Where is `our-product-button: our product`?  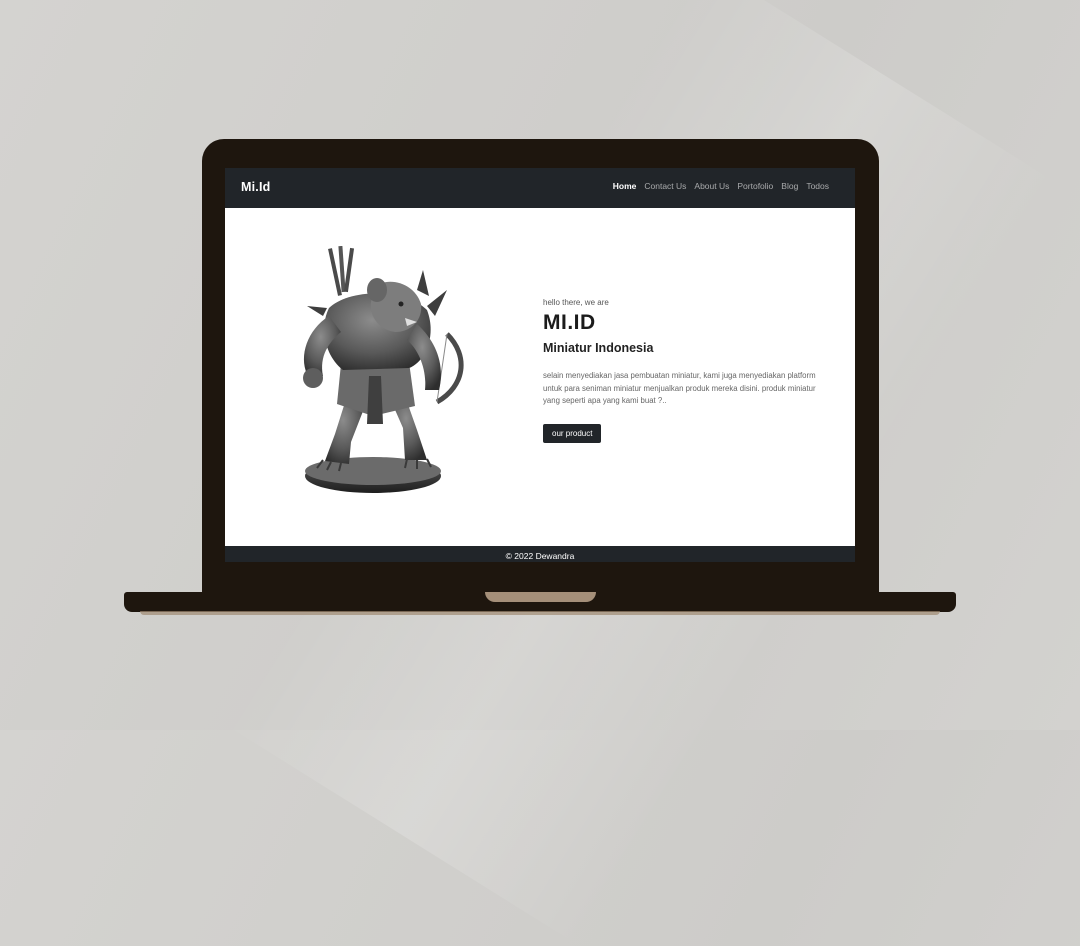
our-product-button: our product is located at coordinates (572, 433).